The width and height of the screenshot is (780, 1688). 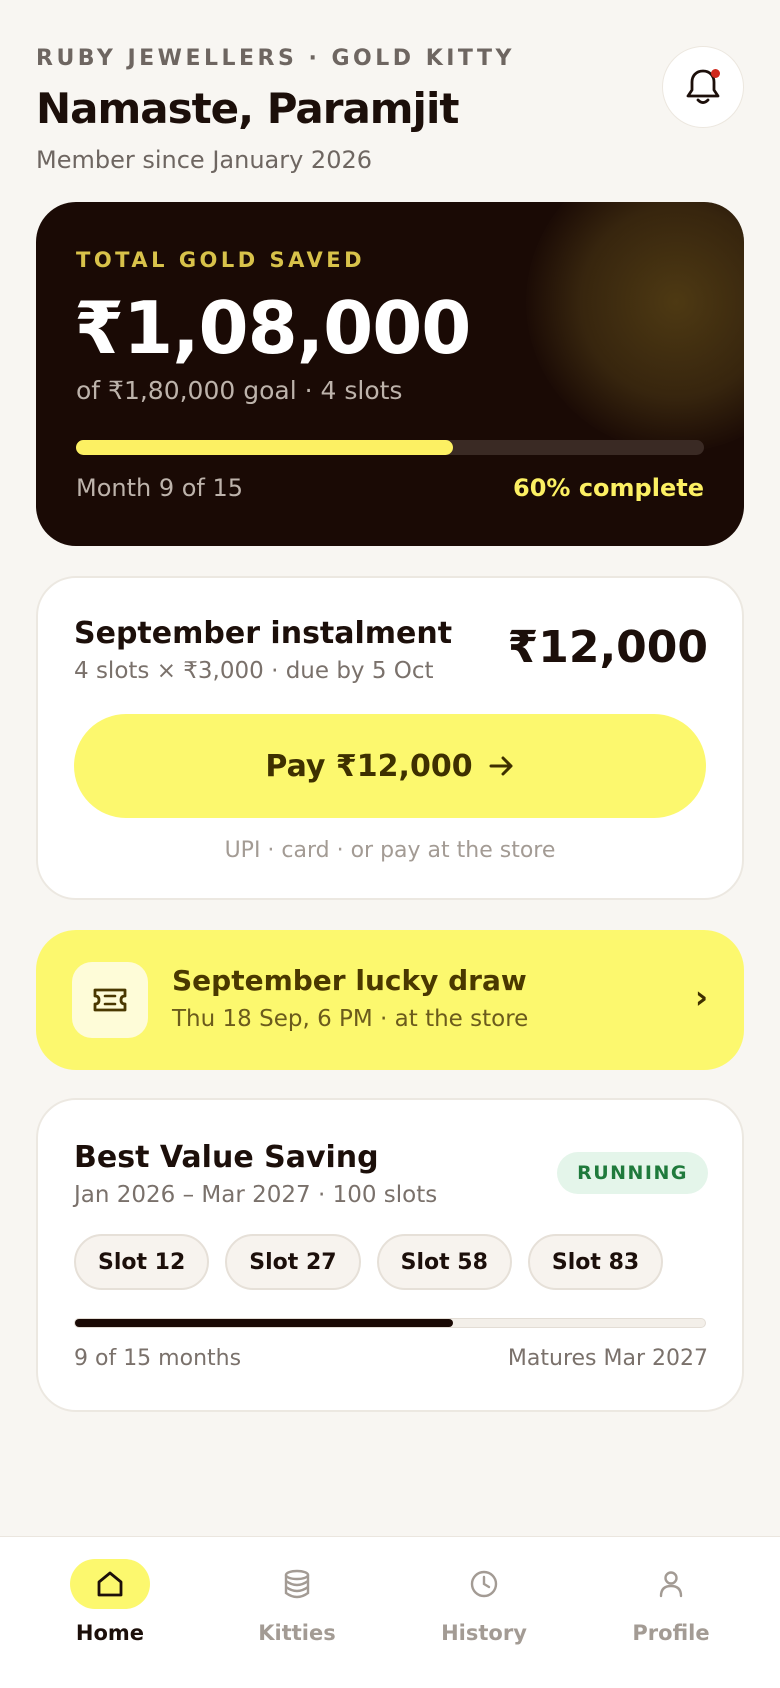 What do you see at coordinates (607, 647) in the screenshot?
I see `instalment-amount: ₹12,000` at bounding box center [607, 647].